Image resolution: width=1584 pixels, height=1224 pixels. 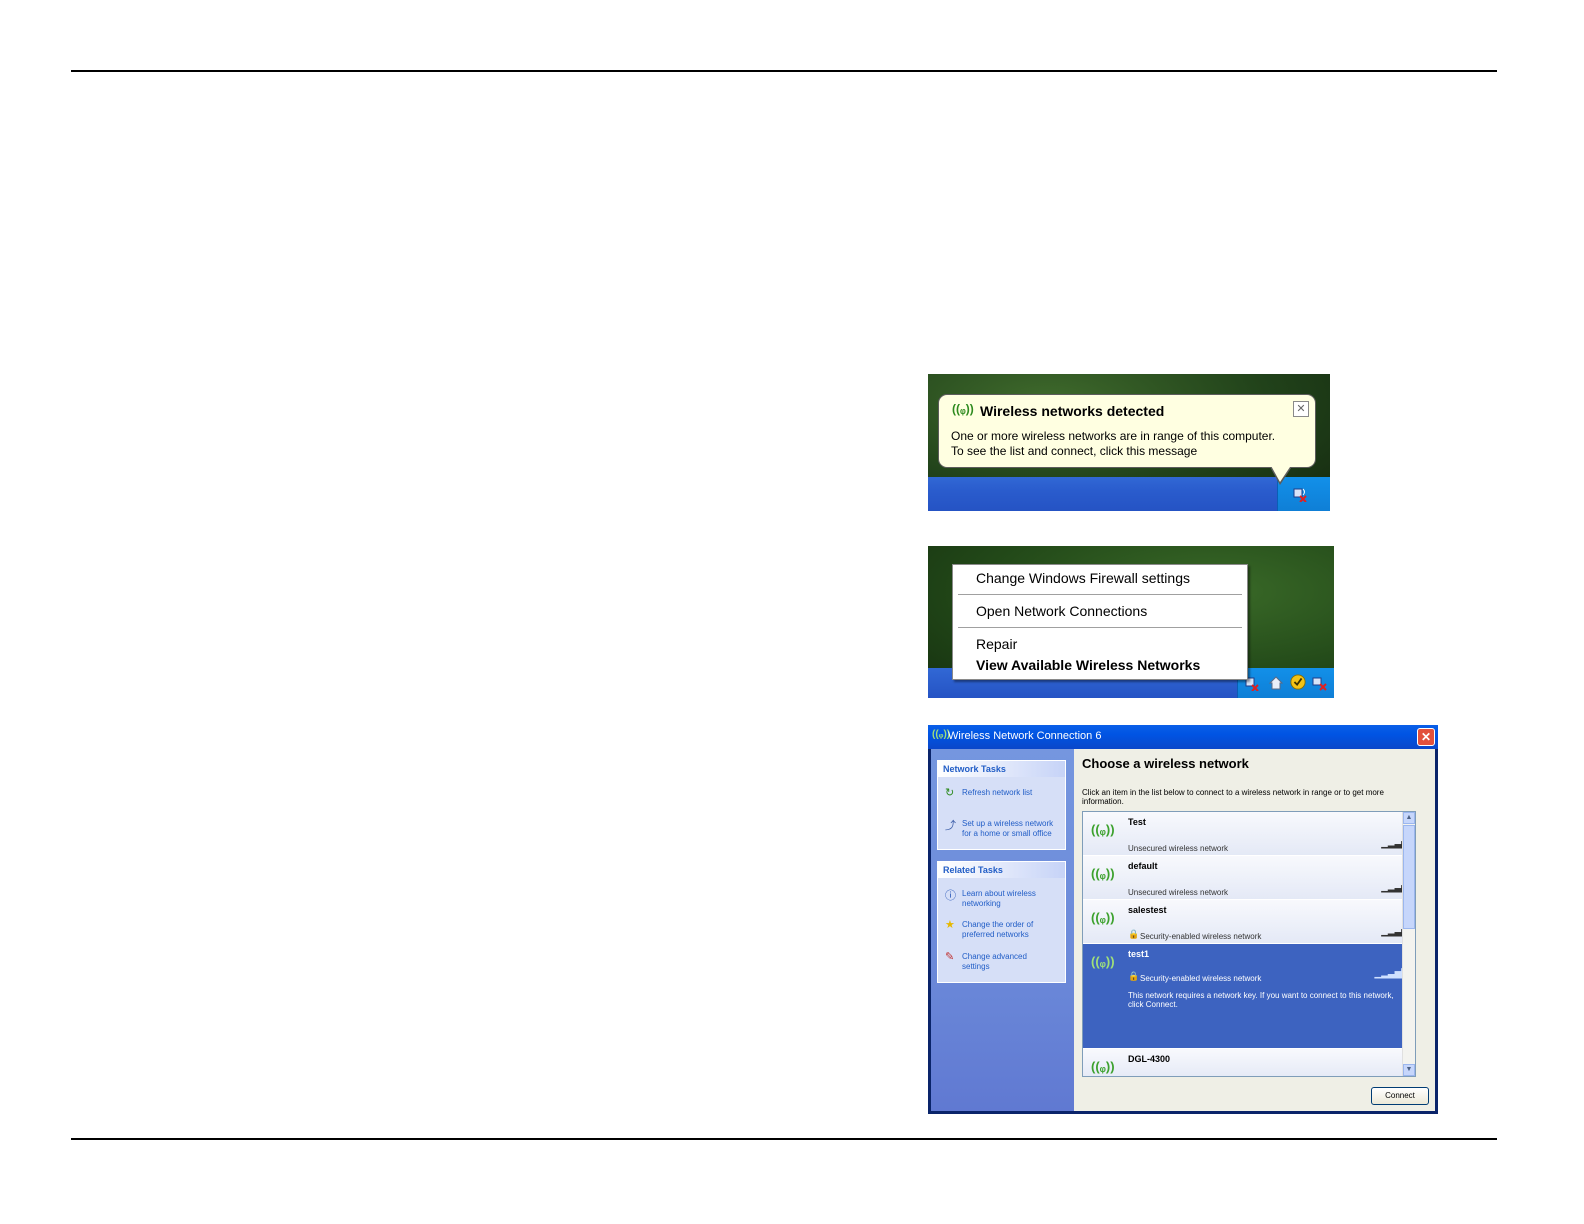 I want to click on balloon-title: Wireless networks detected, so click(x=1072, y=411).